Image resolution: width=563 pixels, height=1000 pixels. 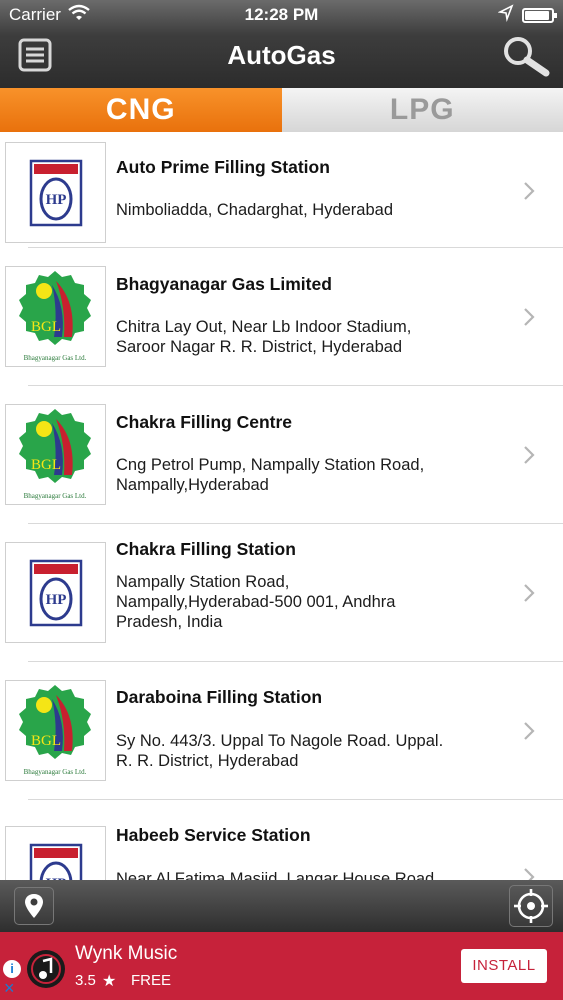 What do you see at coordinates (223, 167) in the screenshot?
I see `station-name: Auto Prime Filling Station` at bounding box center [223, 167].